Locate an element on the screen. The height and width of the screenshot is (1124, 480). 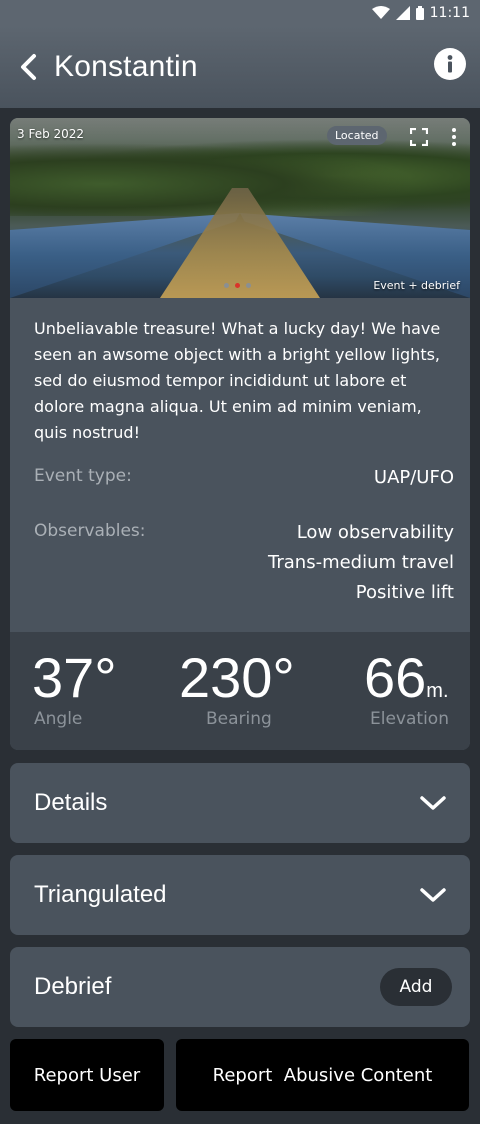
wifi-icon is located at coordinates (380, 13).